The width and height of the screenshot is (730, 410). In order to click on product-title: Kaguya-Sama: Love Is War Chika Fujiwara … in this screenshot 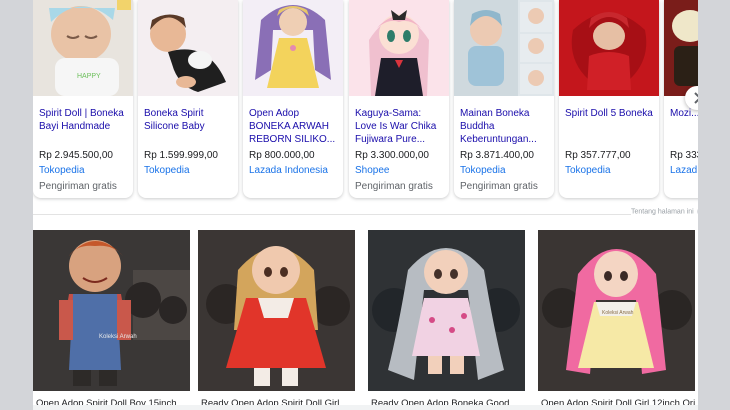, I will do `click(400, 129)`.